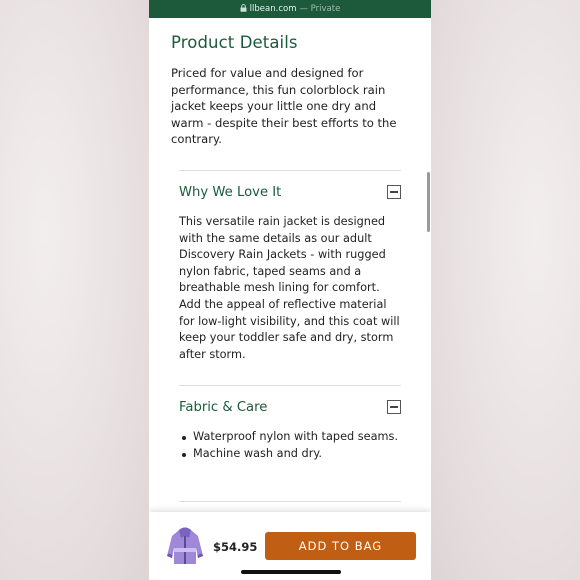 This screenshot has height=580, width=580. Describe the element at coordinates (230, 192) in the screenshot. I see `section-title-why-we-love-it: Why We Love It` at that location.